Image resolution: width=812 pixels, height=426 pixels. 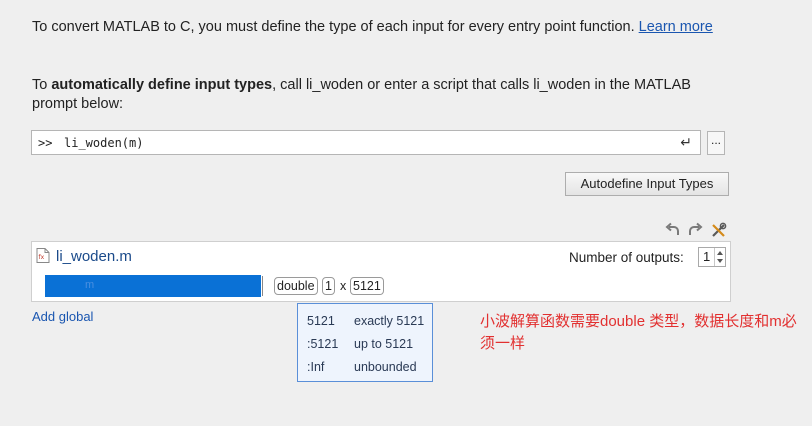 What do you see at coordinates (153, 286) in the screenshot?
I see `input-row-selected: m` at bounding box center [153, 286].